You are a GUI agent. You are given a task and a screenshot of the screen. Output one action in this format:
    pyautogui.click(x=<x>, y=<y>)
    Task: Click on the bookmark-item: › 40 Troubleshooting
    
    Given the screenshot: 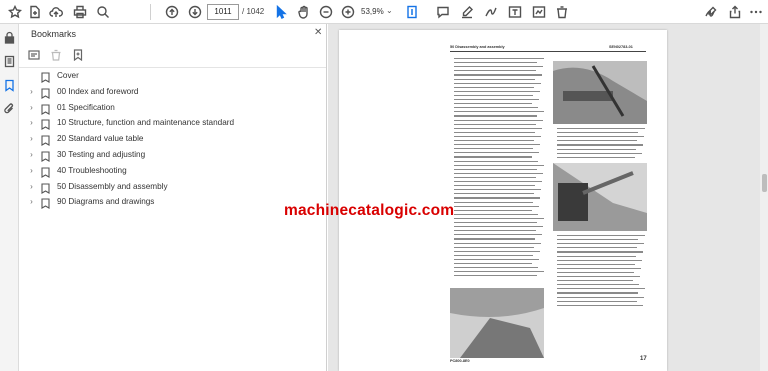 What is the action you would take?
    pyautogui.click(x=169, y=170)
    